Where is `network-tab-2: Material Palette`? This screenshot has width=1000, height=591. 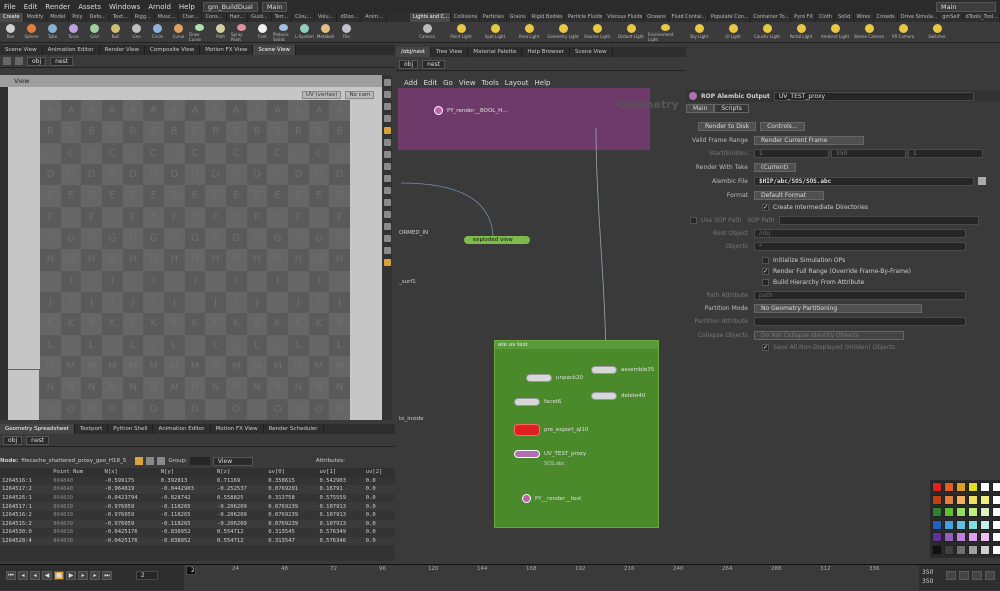 network-tab-2: Material Palette is located at coordinates (495, 52).